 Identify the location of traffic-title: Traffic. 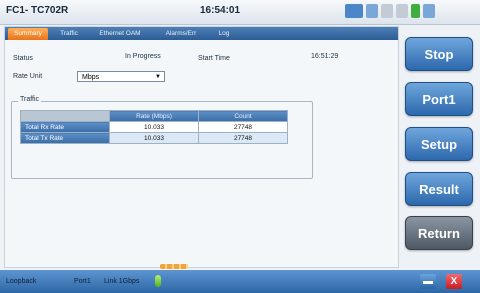
(30, 99).